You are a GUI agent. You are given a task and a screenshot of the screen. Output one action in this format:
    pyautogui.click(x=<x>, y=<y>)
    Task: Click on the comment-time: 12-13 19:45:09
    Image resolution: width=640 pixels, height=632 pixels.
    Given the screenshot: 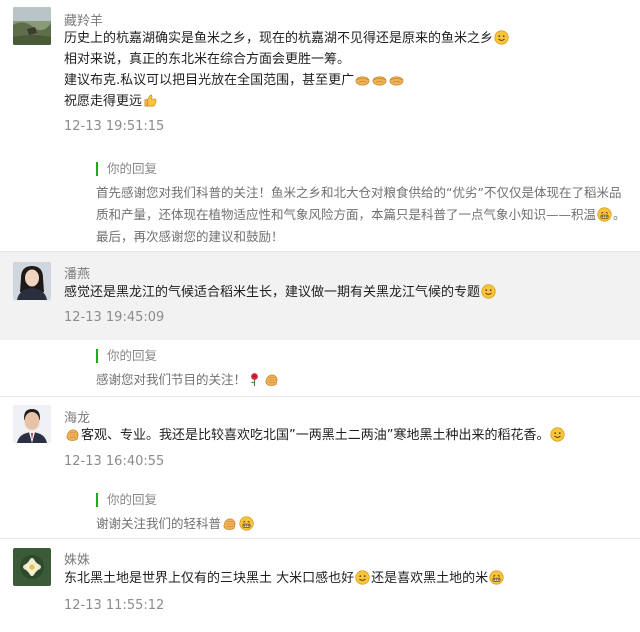 What is the action you would take?
    pyautogui.click(x=114, y=317)
    